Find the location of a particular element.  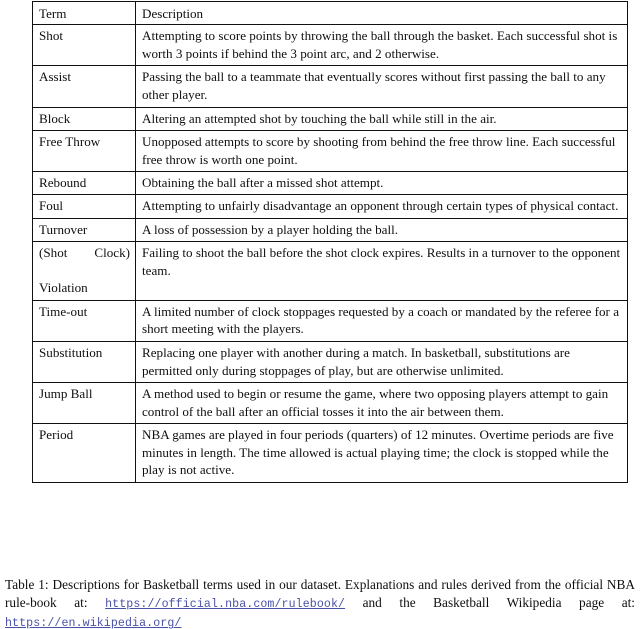

term-cell: Foul is located at coordinates (84, 206).